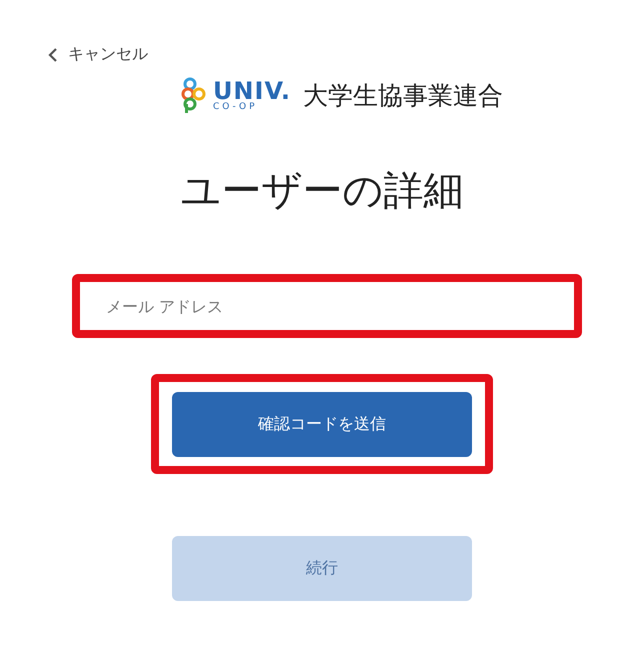  What do you see at coordinates (322, 424) in the screenshot?
I see `send-code-button: 確認コードを送信` at bounding box center [322, 424].